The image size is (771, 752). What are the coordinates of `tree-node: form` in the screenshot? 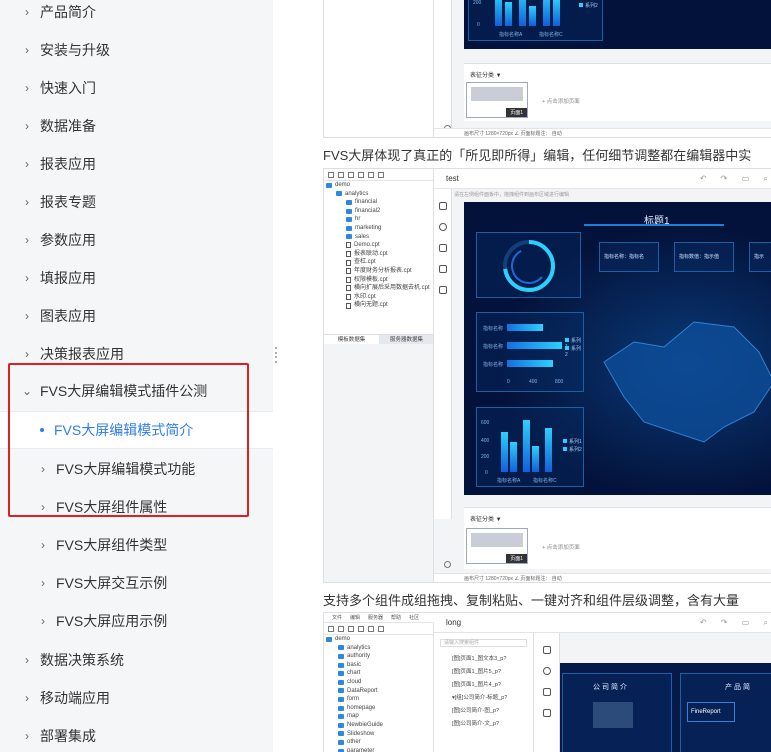 It's located at (378, 699).